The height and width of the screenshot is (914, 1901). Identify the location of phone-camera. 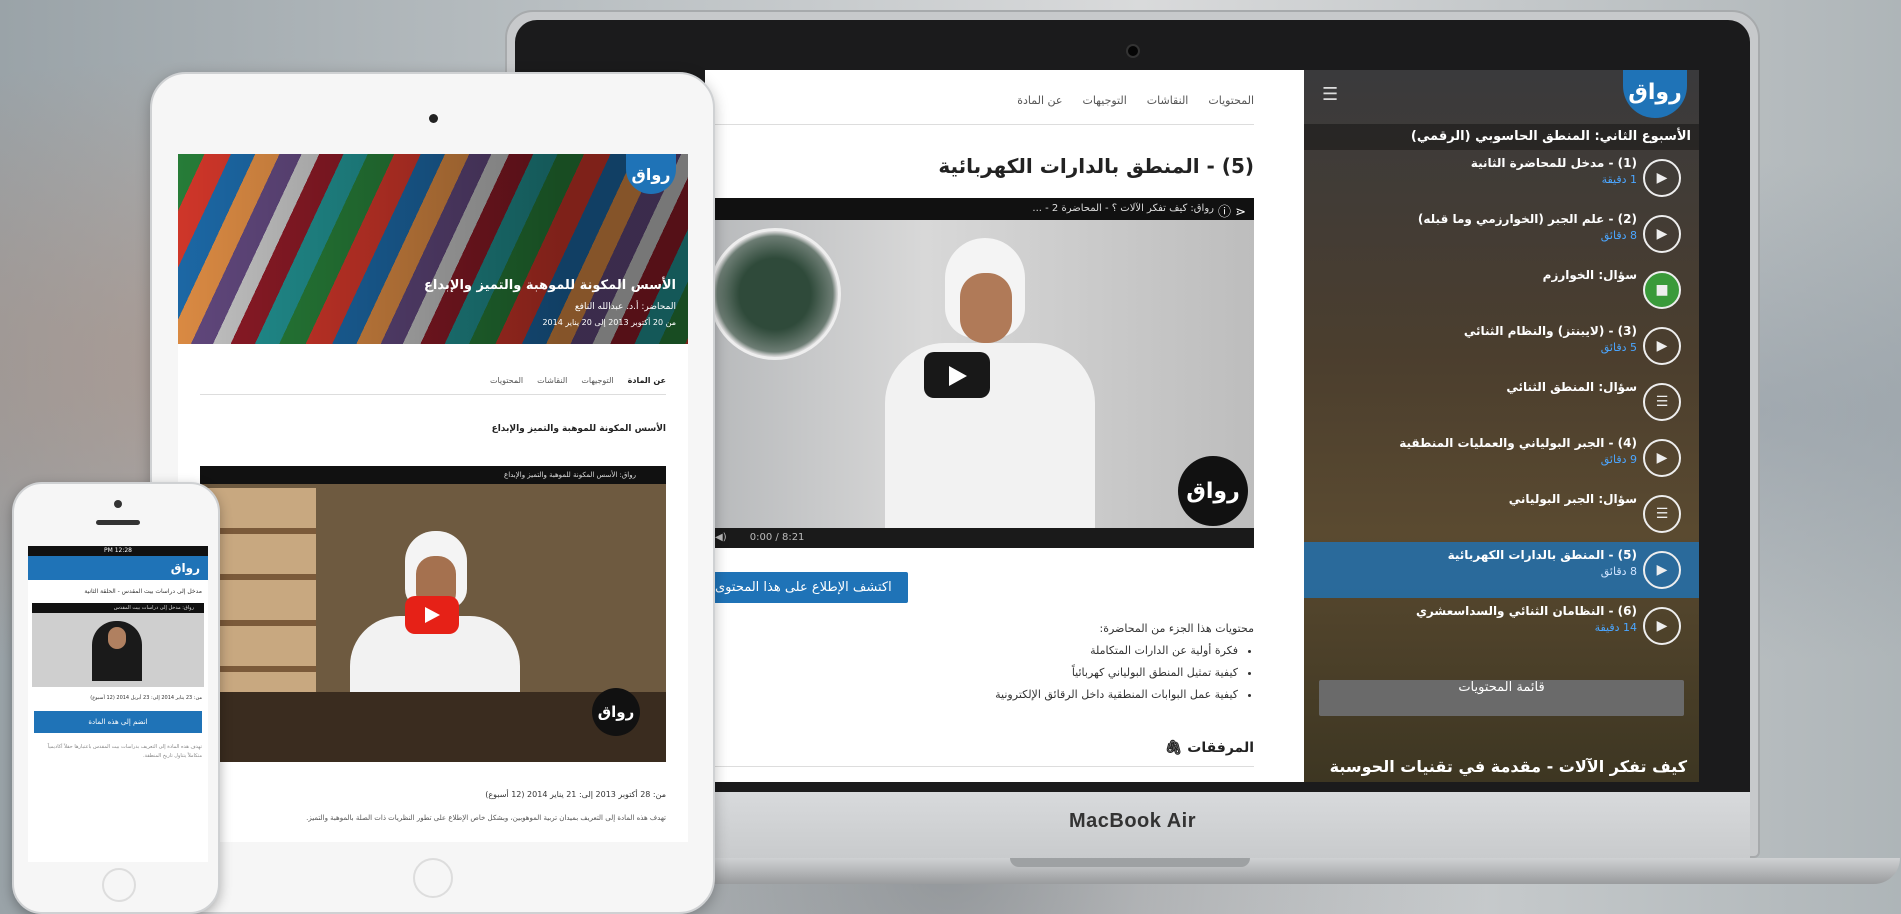
(118, 504).